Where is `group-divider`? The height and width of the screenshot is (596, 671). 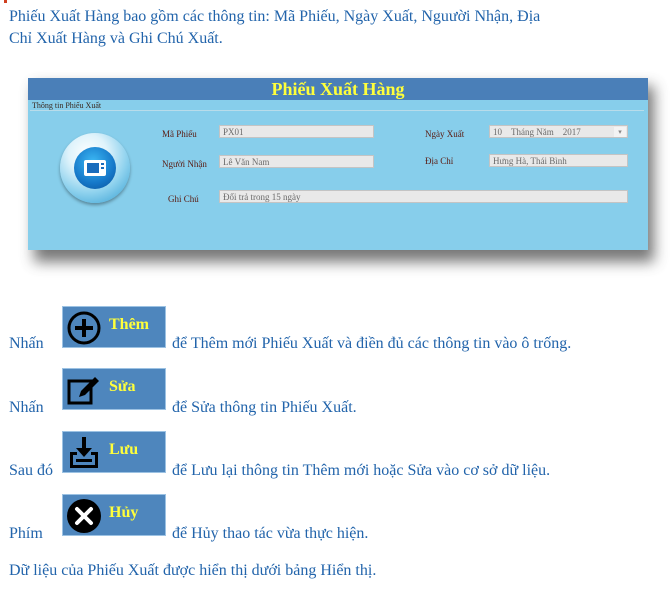
group-divider is located at coordinates (337, 110).